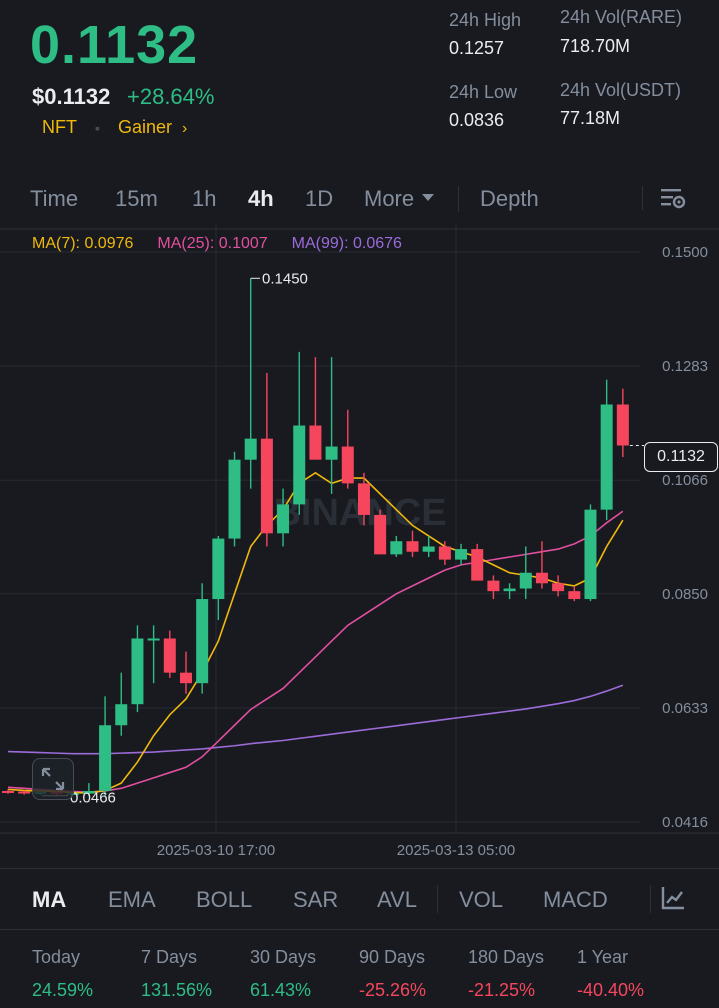 The height and width of the screenshot is (1008, 719). What do you see at coordinates (185, 128) in the screenshot?
I see `chevron-right-icon: ›` at bounding box center [185, 128].